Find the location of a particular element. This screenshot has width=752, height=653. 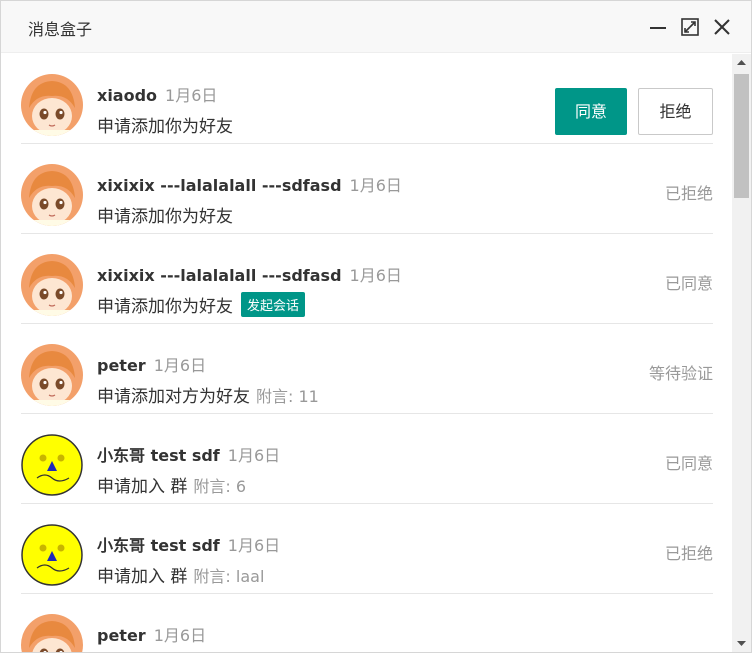

window-title: 消息盒子 is located at coordinates (60, 29).